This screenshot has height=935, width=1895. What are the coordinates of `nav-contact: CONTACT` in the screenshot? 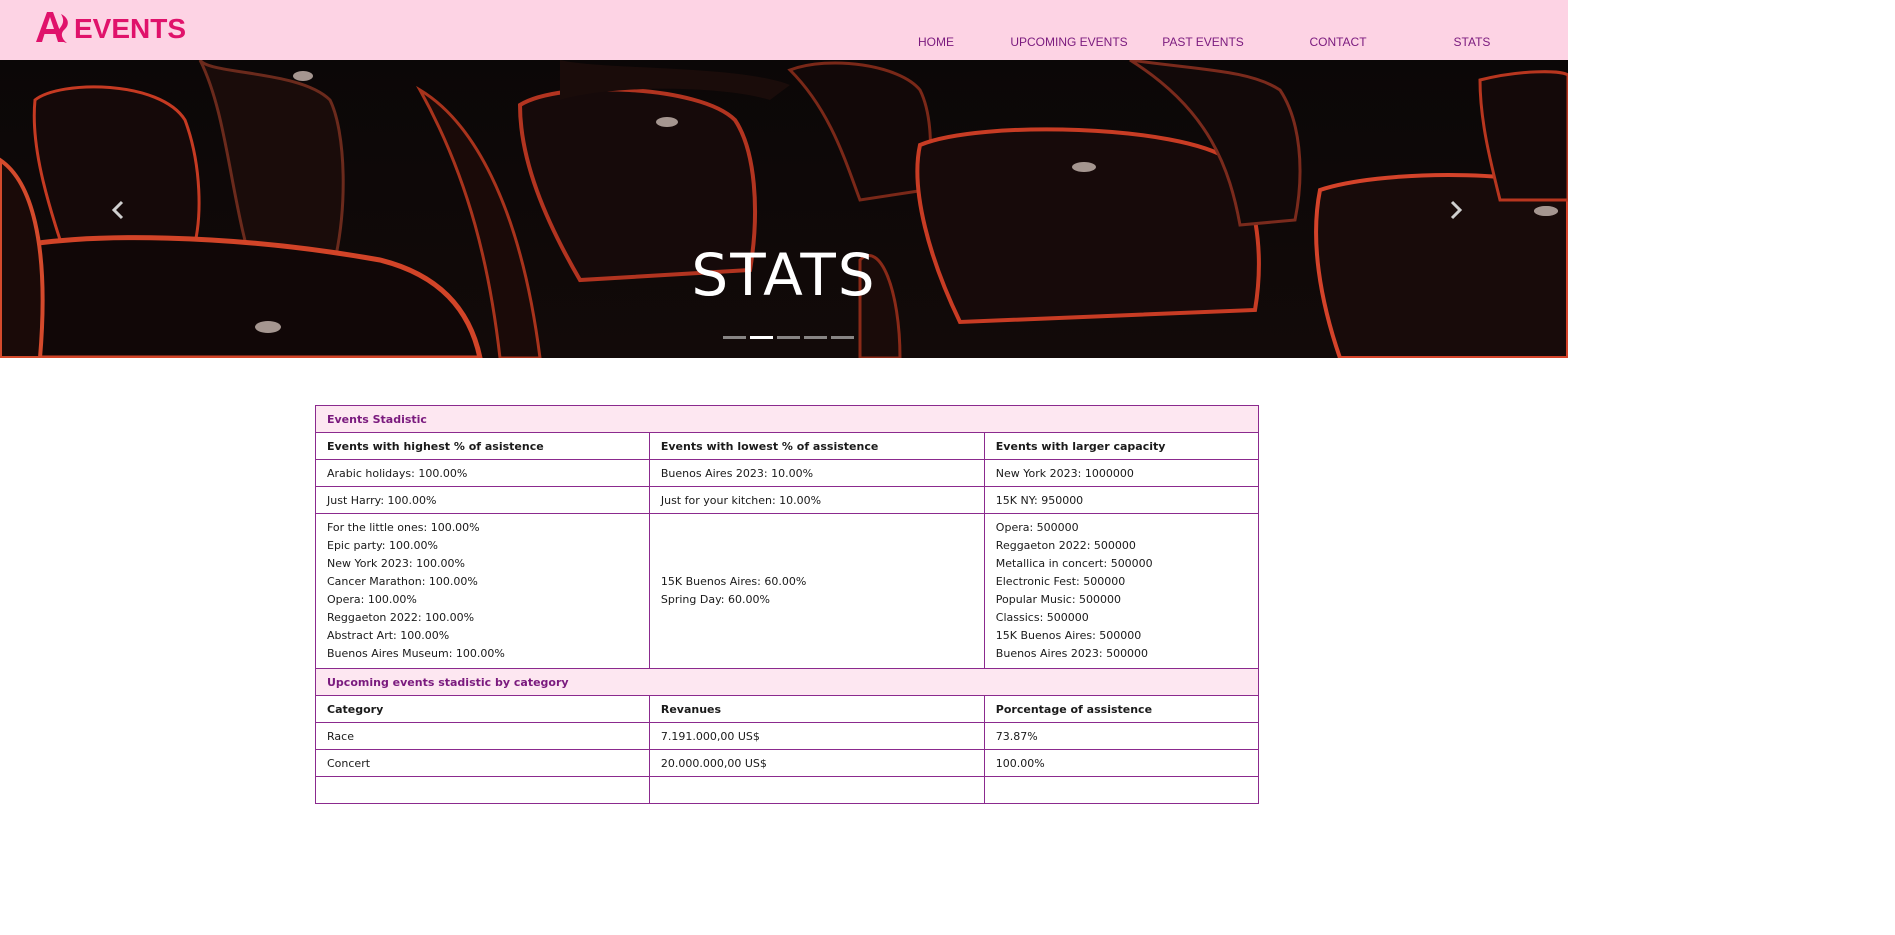 It's located at (1338, 42).